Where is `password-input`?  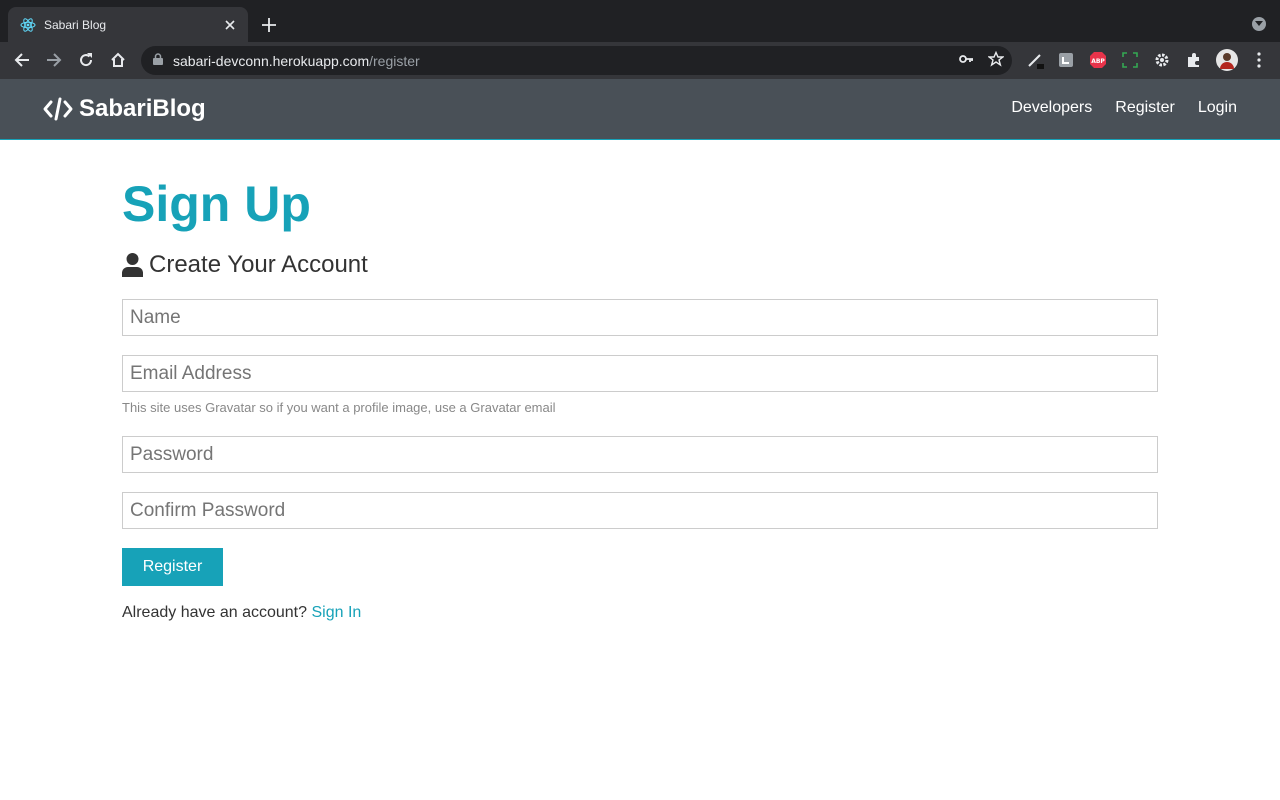
password-input is located at coordinates (640, 454).